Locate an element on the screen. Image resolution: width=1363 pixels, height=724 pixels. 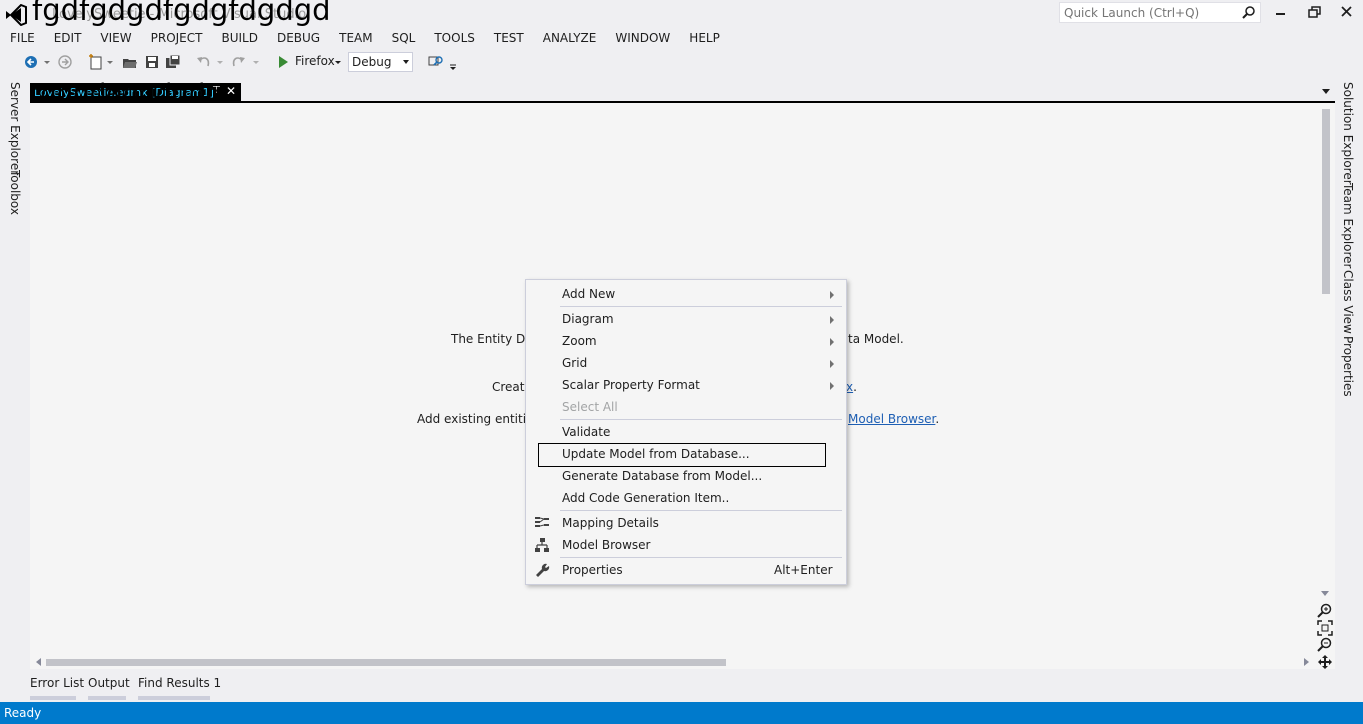
menu-build: BUILD is located at coordinates (238, 38).